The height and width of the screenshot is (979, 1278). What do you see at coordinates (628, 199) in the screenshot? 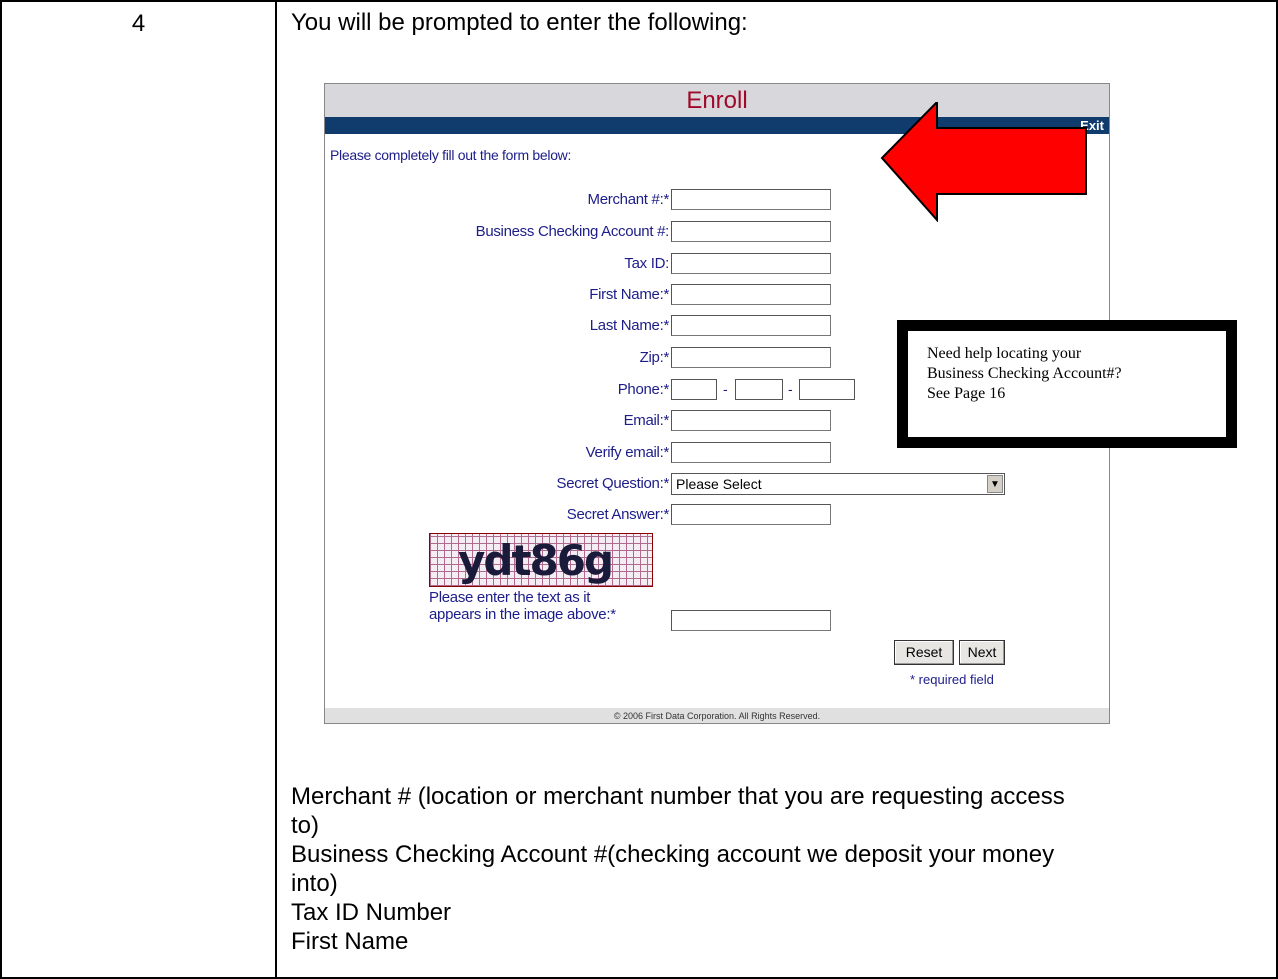
I see `merchant-label: Merchant #:*` at bounding box center [628, 199].